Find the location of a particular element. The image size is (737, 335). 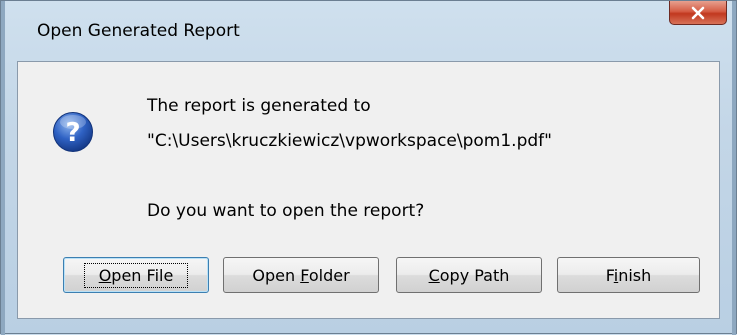

copy-path-label: Copy Path is located at coordinates (469, 275).